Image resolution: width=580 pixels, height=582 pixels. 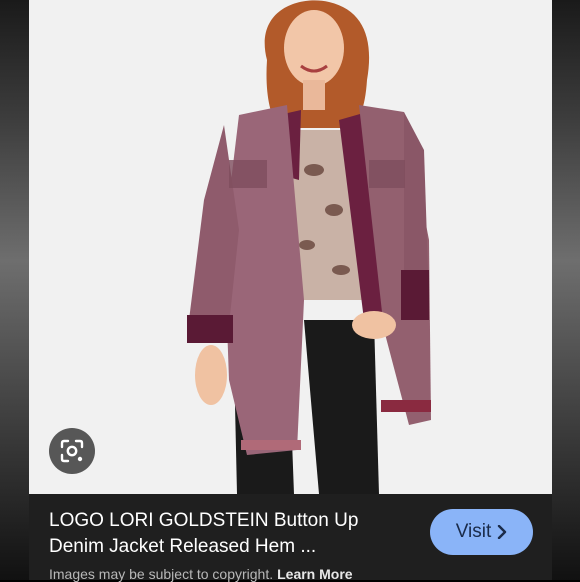 I want to click on visit-button: Visit, so click(x=481, y=532).